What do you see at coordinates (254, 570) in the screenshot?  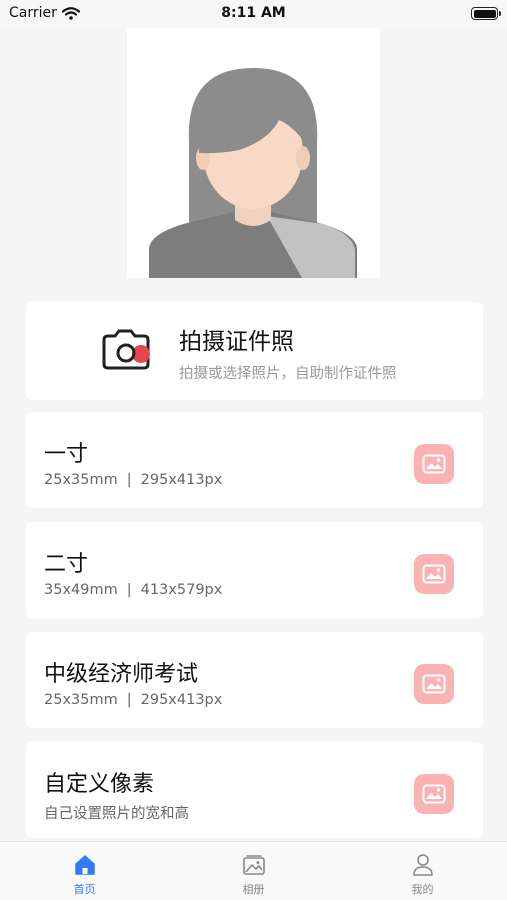 I see `size-card-two-inch: 二寸 35x49mm | 413x579px` at bounding box center [254, 570].